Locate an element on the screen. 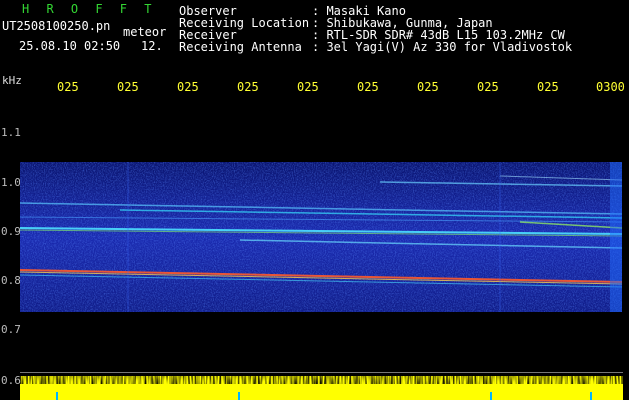  time-tick: 0300 is located at coordinates (610, 87).